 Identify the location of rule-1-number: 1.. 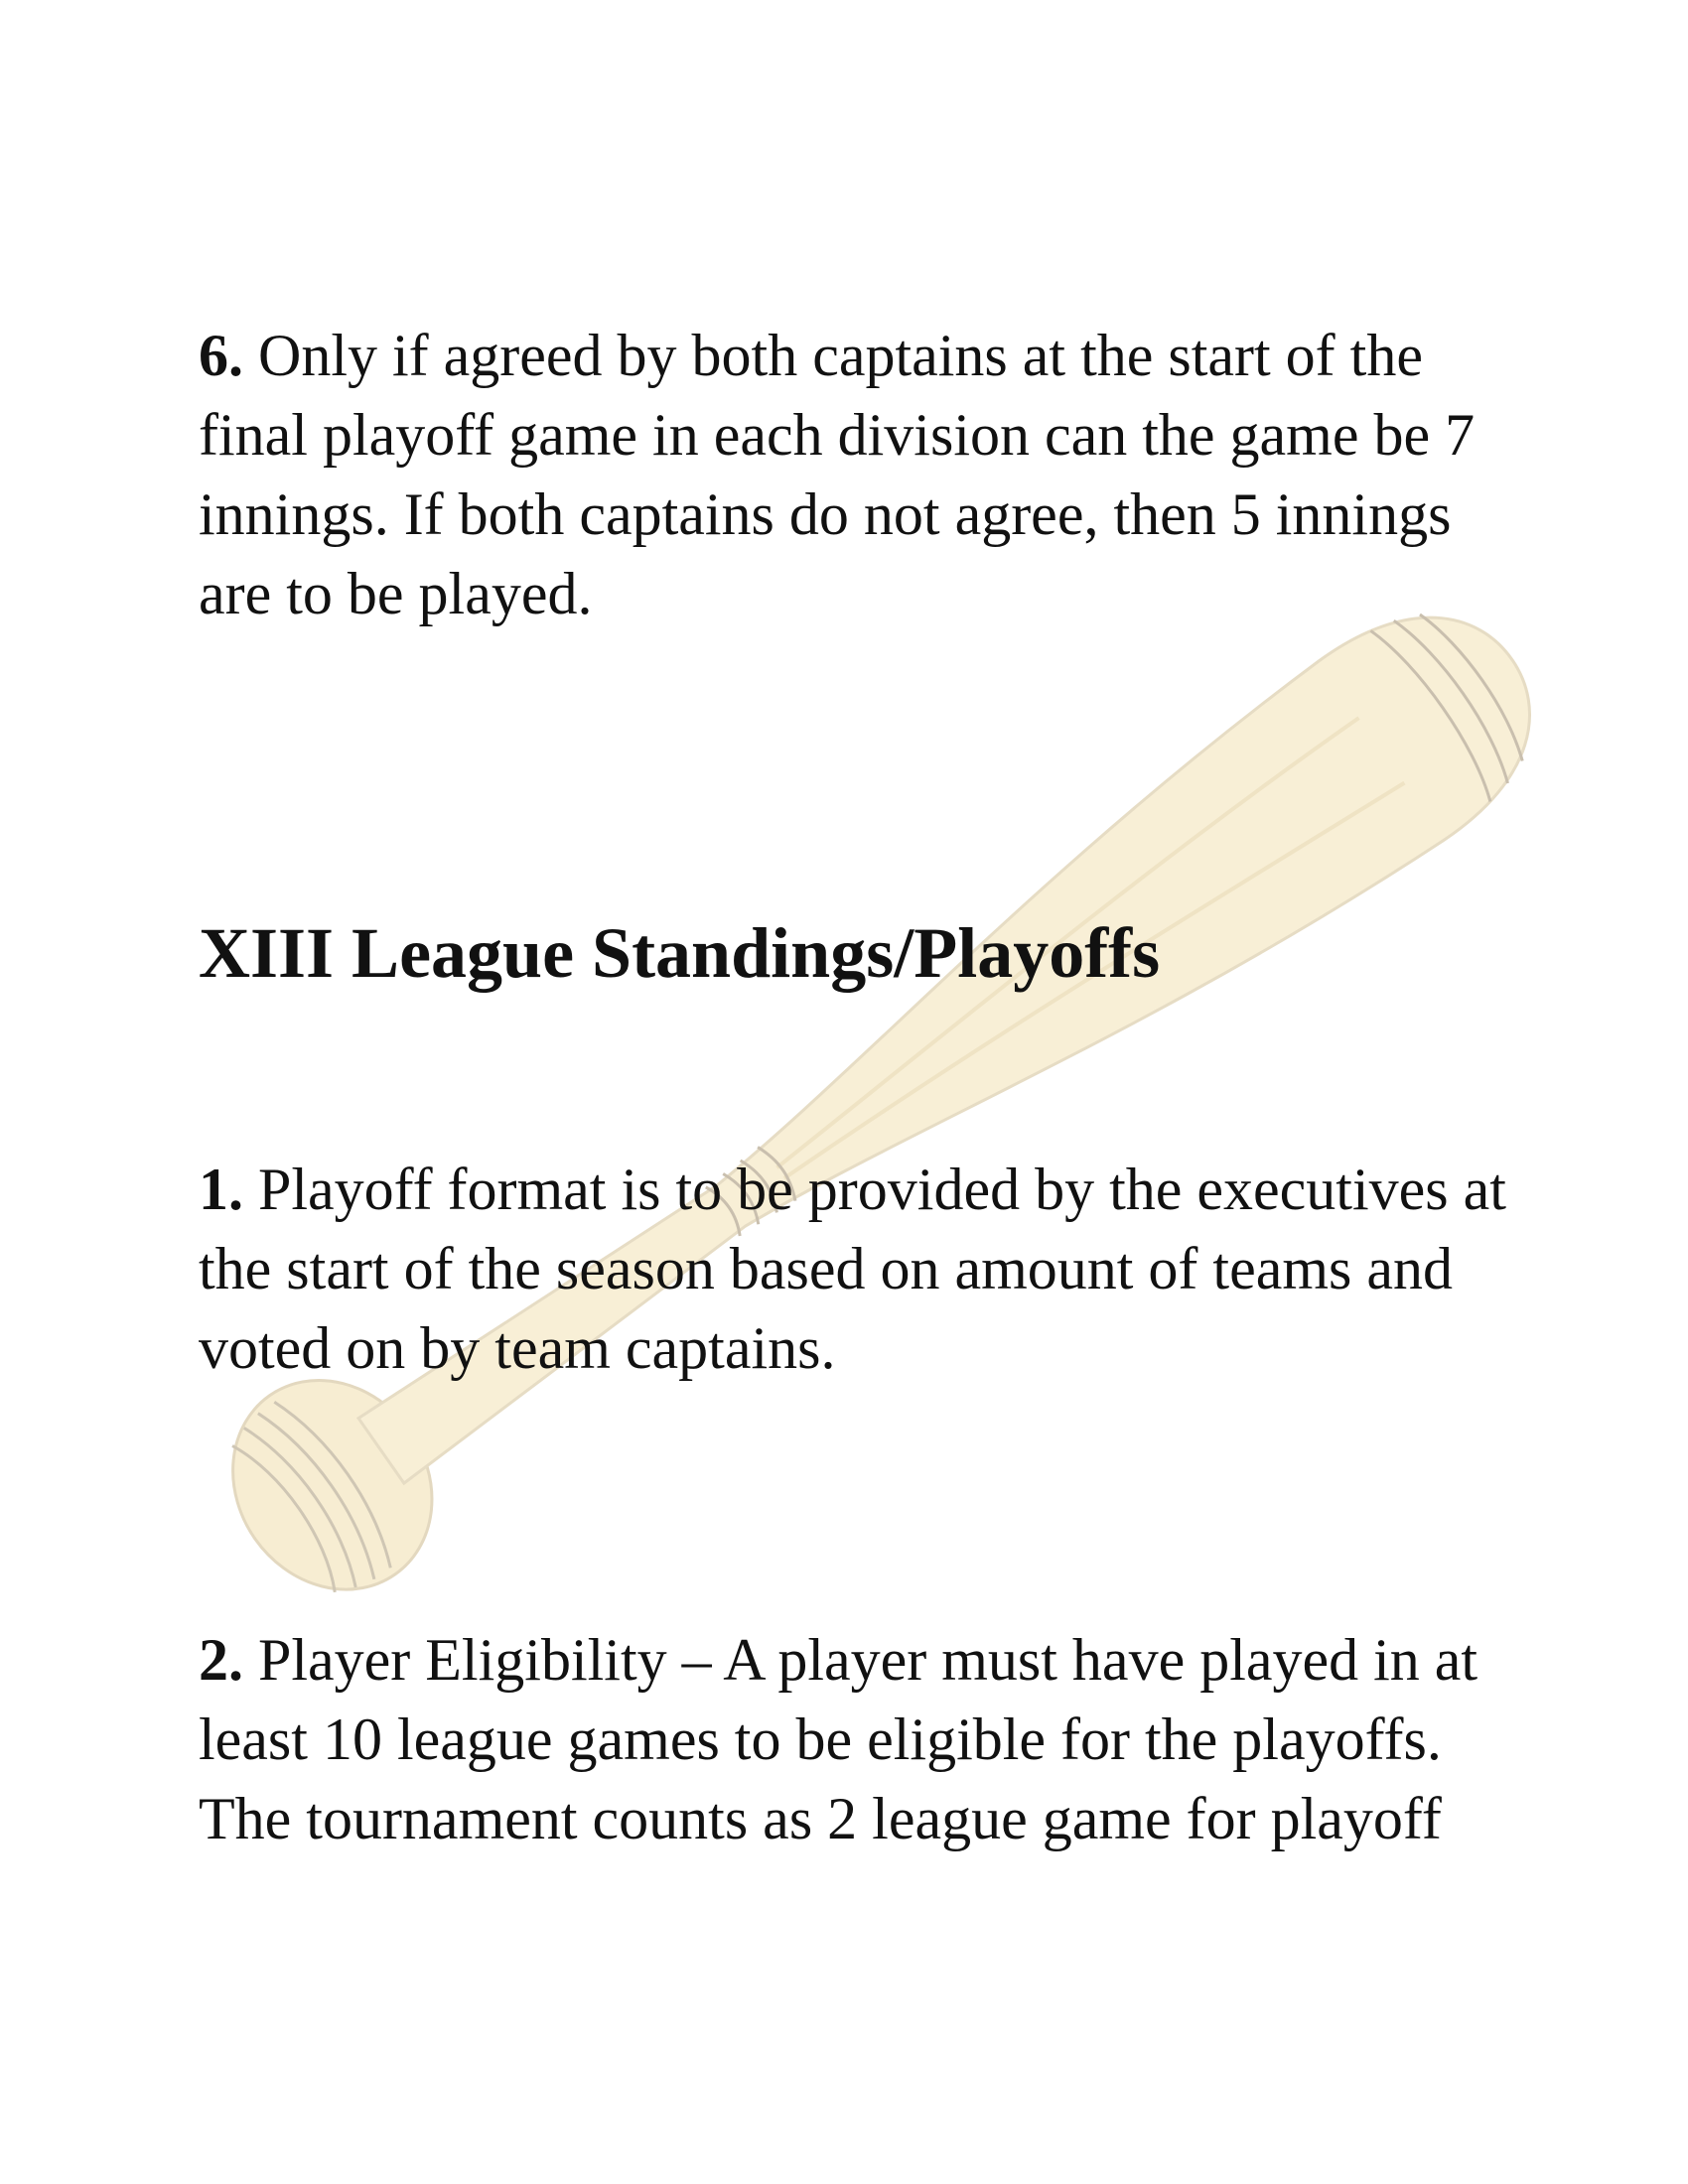
(221, 1189).